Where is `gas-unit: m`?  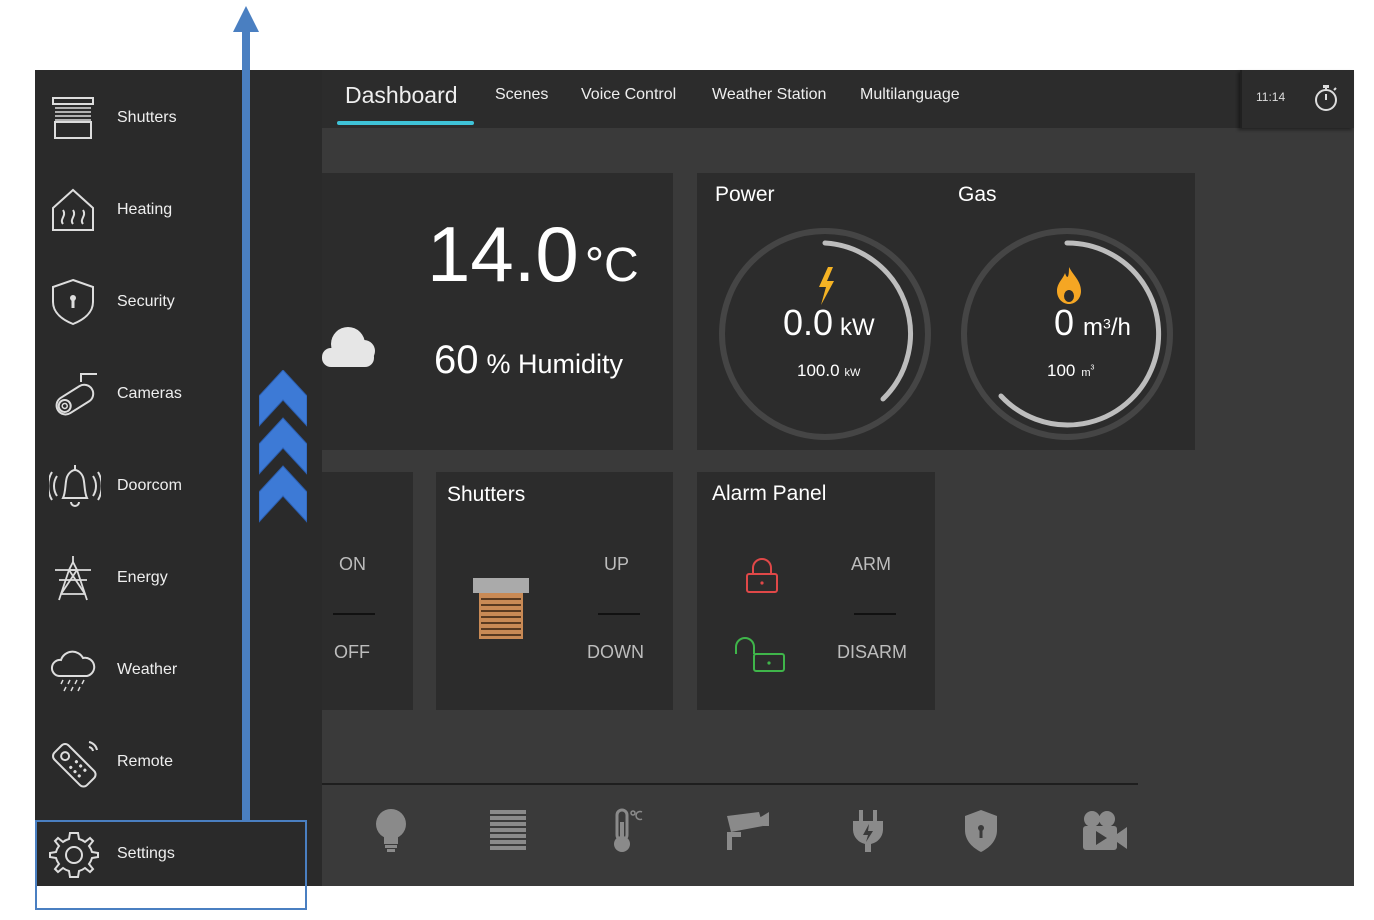
gas-unit: m is located at coordinates (1093, 327).